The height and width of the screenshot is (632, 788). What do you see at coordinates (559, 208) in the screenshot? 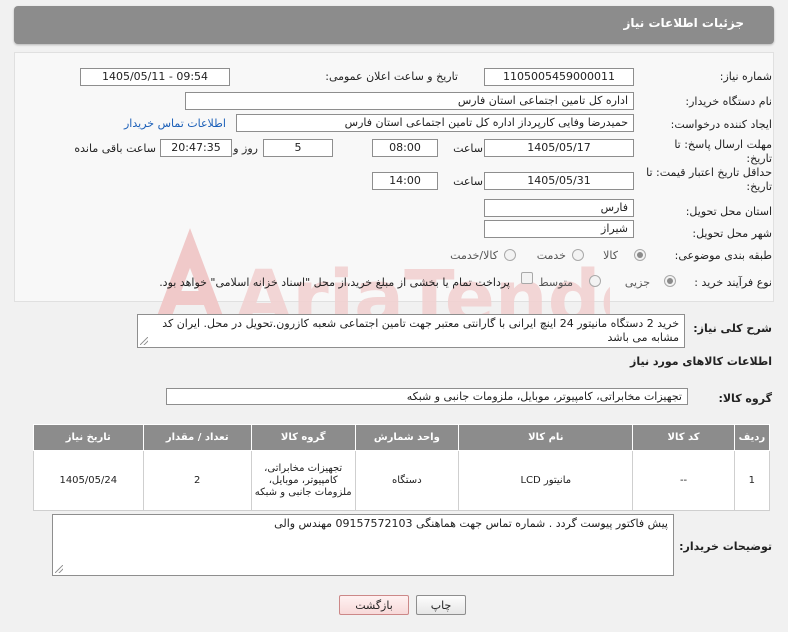
I see `province-field: فارس` at bounding box center [559, 208].